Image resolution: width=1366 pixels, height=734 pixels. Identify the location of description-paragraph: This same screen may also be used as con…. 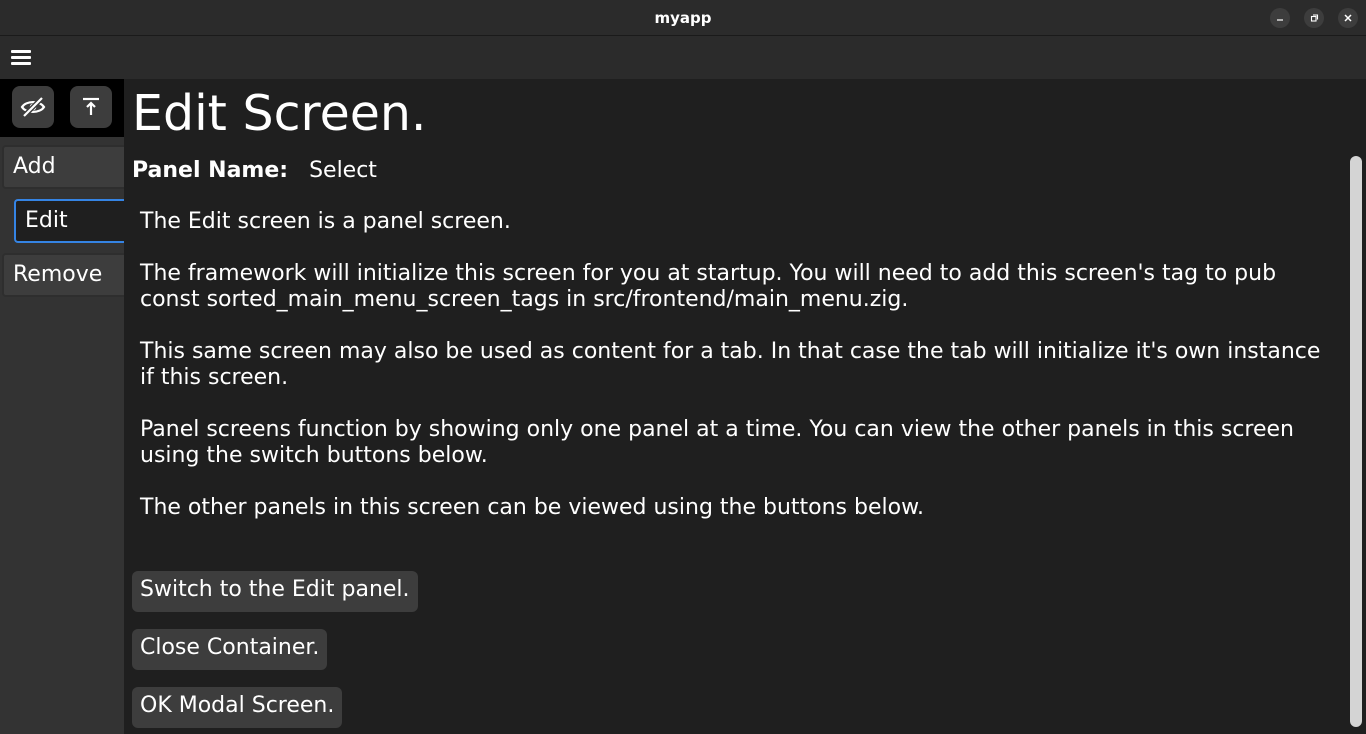
(730, 364).